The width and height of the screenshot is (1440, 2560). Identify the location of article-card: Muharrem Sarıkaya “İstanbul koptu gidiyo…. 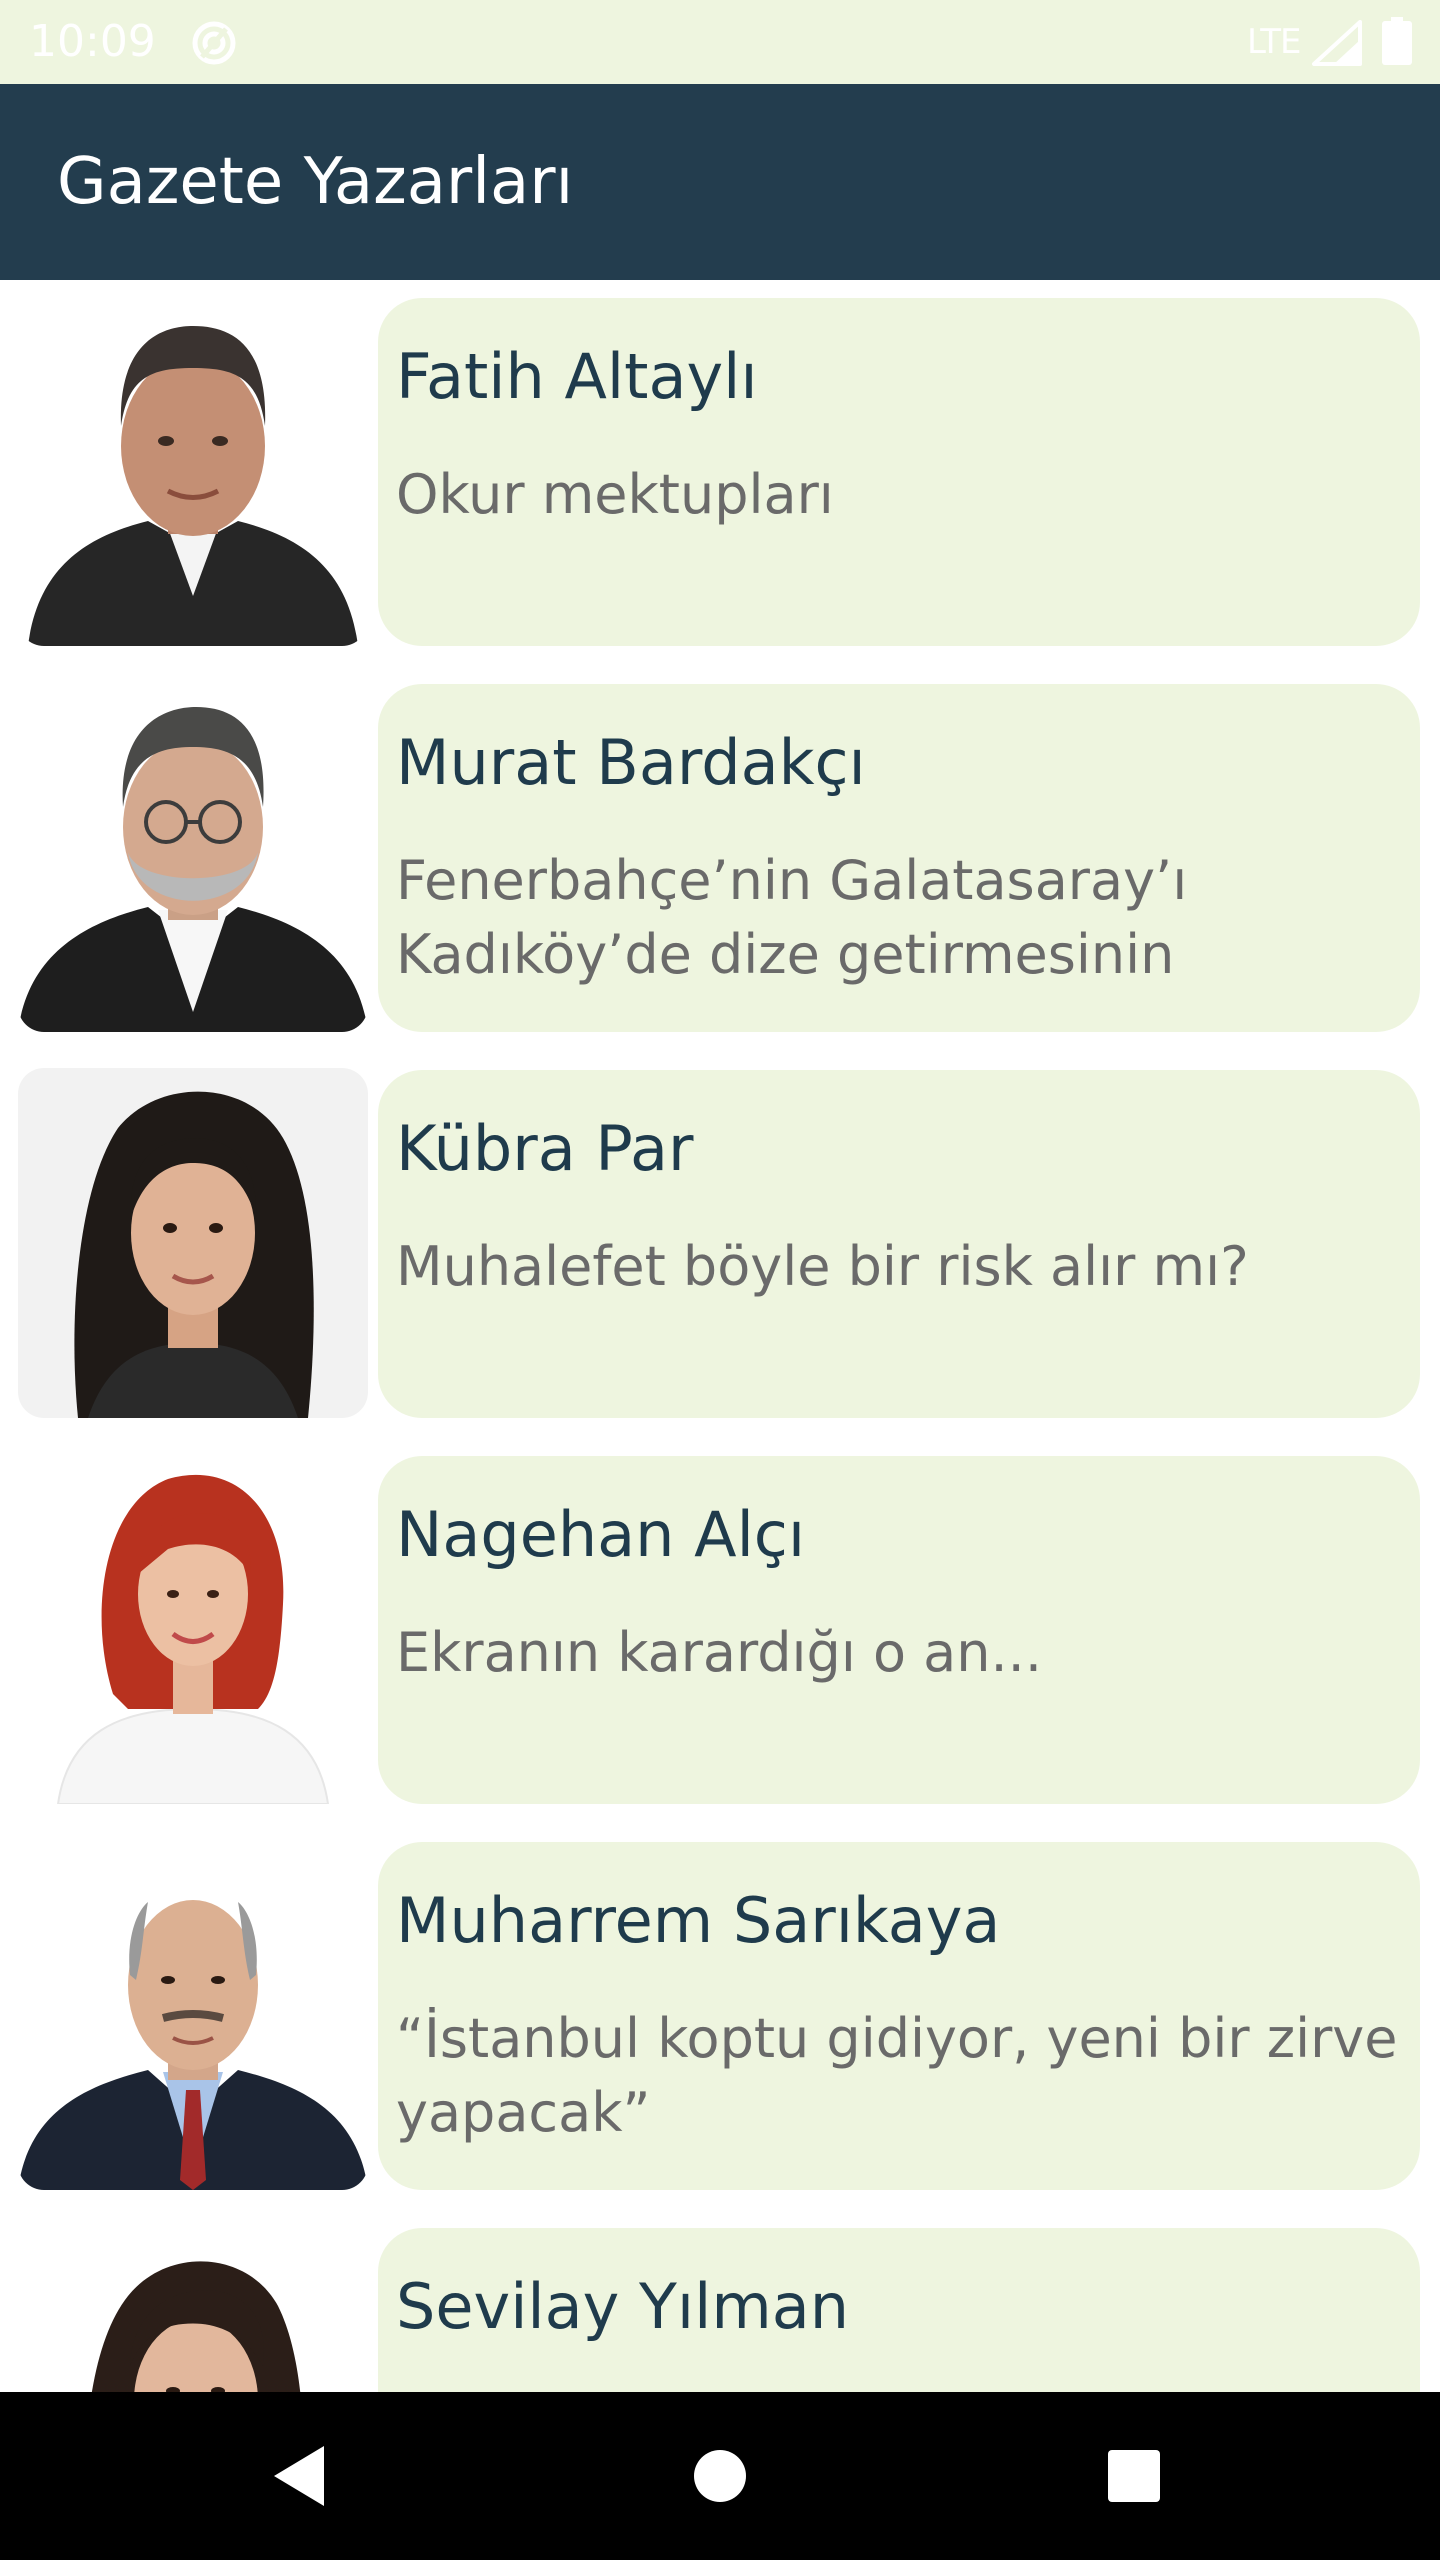
(899, 2016).